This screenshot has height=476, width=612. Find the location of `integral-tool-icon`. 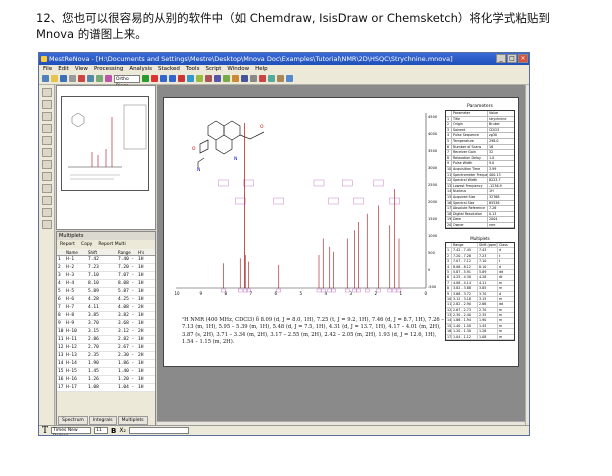

integral-tool-icon is located at coordinates (47, 140).